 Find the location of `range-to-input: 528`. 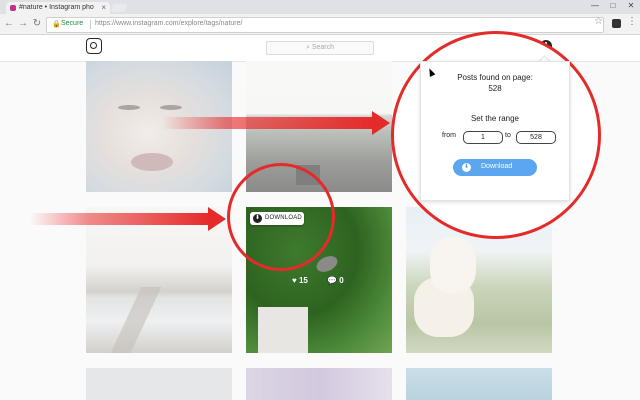

range-to-input: 528 is located at coordinates (536, 137).